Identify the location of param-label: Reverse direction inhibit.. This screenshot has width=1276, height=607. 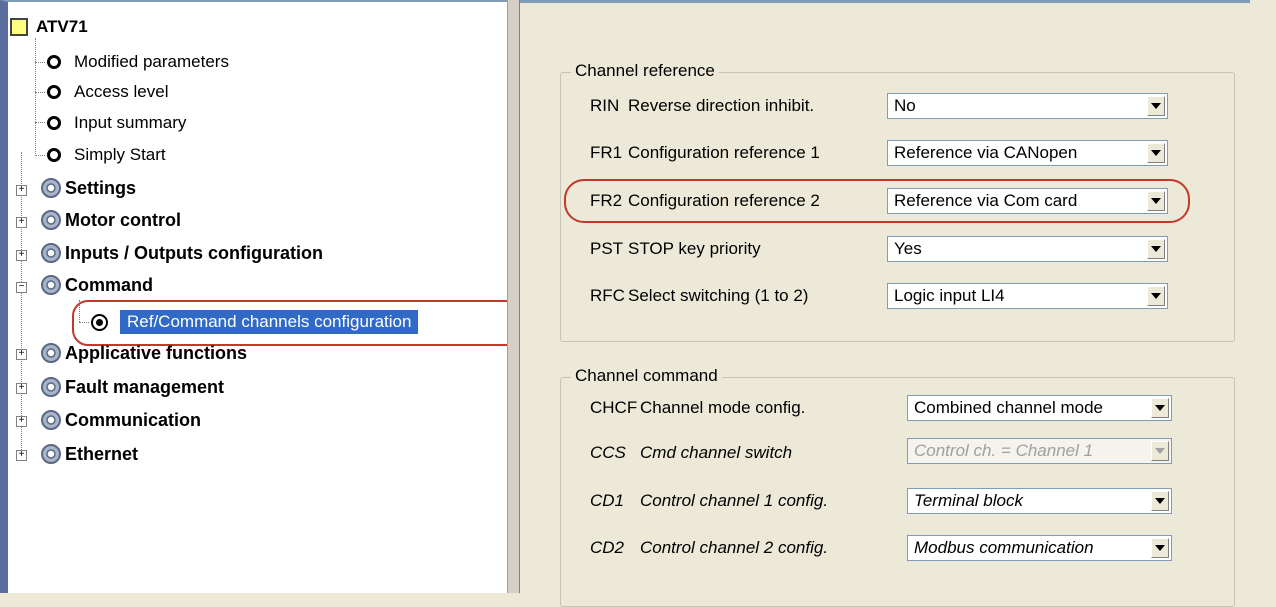
(721, 105).